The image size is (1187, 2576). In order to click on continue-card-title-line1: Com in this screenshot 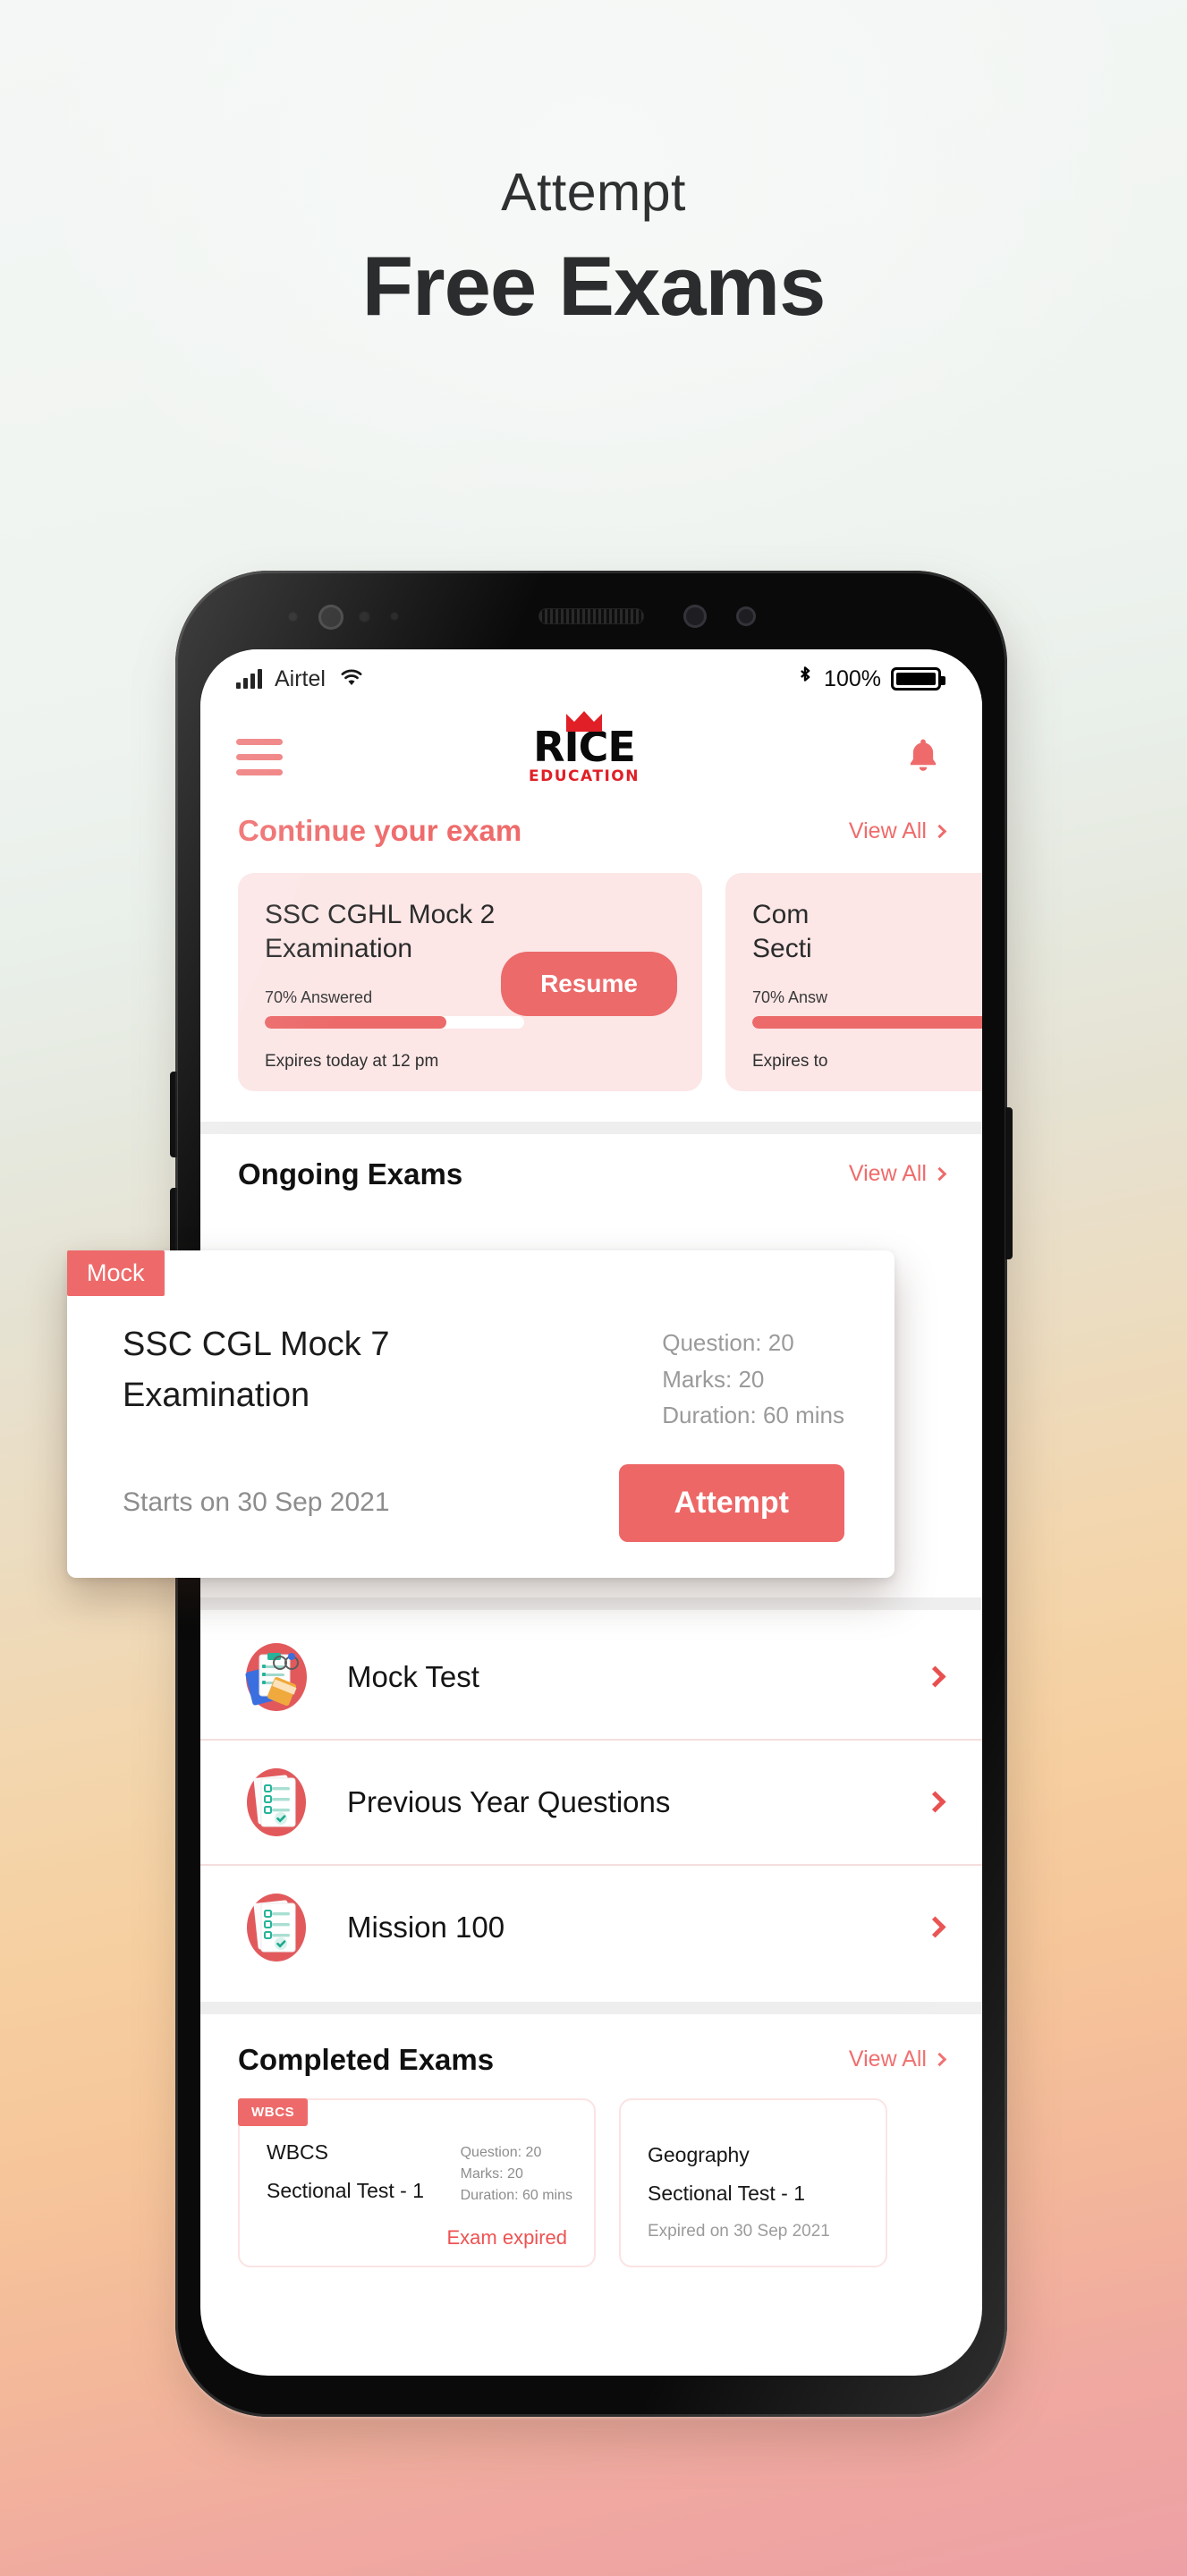, I will do `click(781, 914)`.